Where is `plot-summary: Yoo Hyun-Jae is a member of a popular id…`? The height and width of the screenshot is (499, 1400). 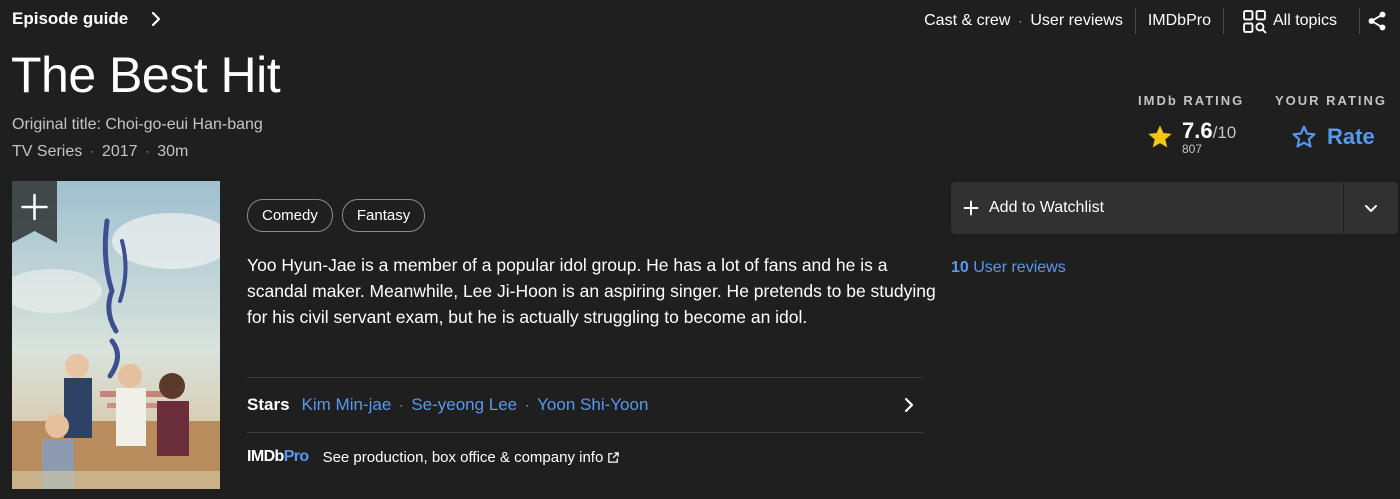 plot-summary: Yoo Hyun-Jae is a member of a popular id… is located at coordinates (591, 291).